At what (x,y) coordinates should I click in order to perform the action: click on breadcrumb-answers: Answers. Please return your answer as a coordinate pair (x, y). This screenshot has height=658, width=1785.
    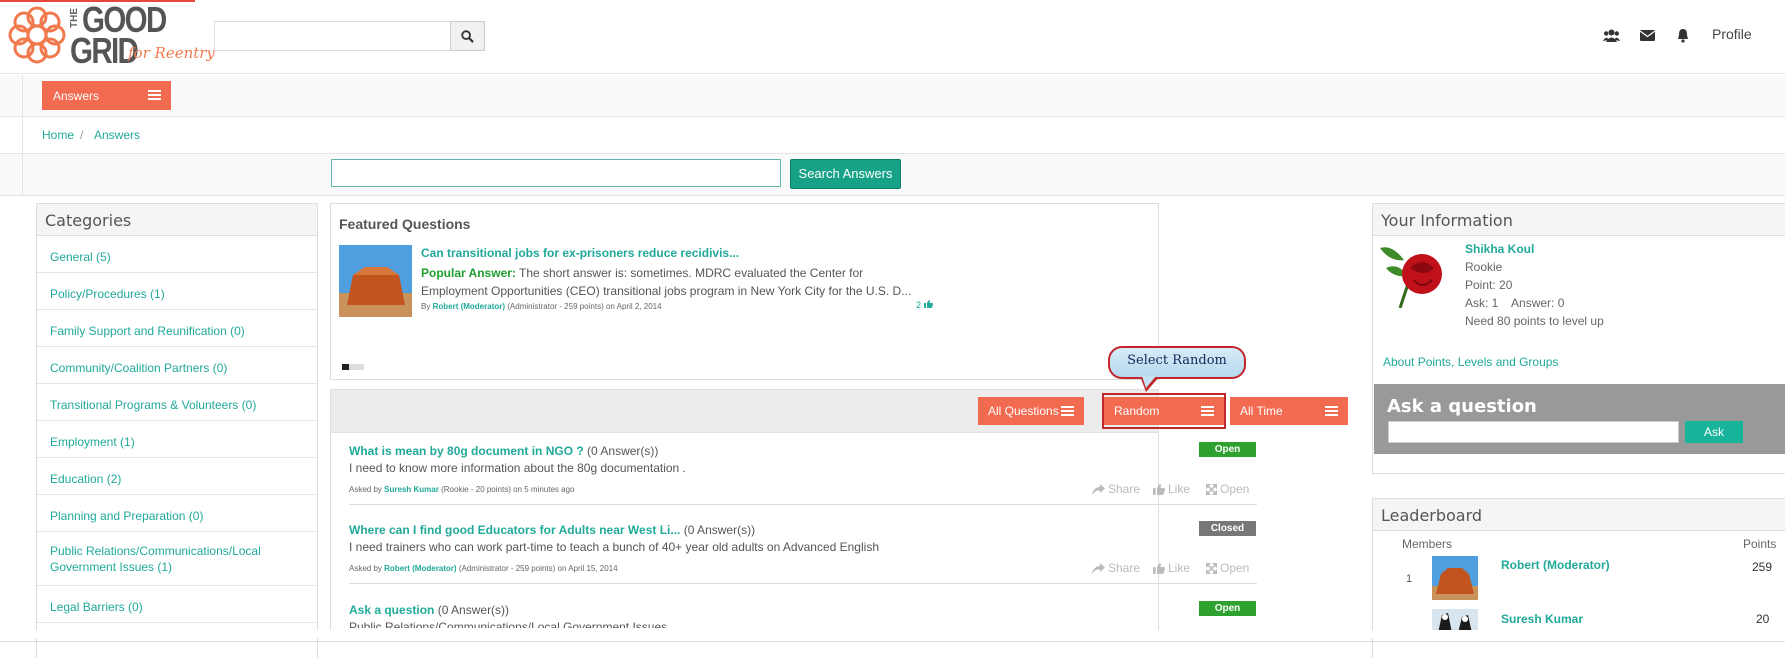
    Looking at the image, I should click on (117, 135).